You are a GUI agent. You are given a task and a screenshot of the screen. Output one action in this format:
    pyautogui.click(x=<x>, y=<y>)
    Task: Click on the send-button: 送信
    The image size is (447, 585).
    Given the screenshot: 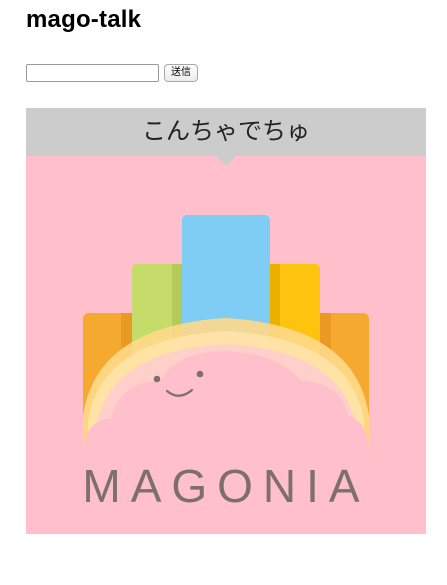 What is the action you would take?
    pyautogui.click(x=181, y=73)
    